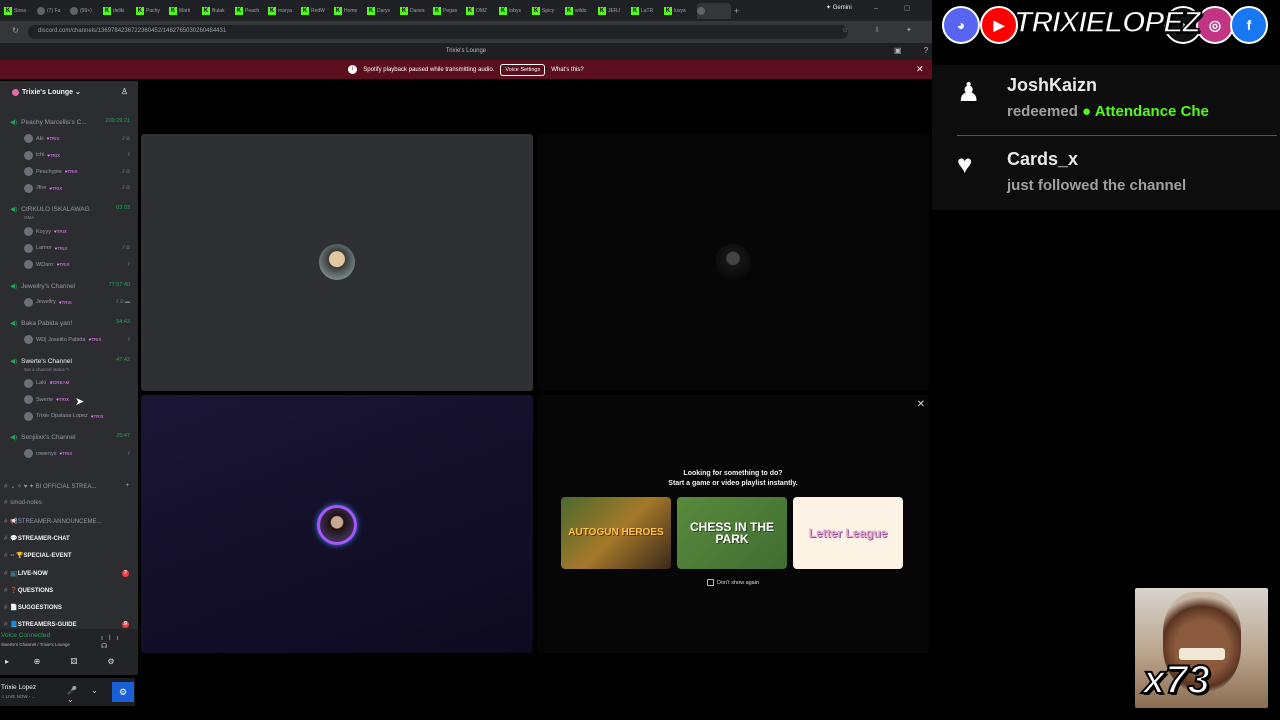 The width and height of the screenshot is (1280, 720). I want to click on browser-tab: K Peach, so click(250, 11).